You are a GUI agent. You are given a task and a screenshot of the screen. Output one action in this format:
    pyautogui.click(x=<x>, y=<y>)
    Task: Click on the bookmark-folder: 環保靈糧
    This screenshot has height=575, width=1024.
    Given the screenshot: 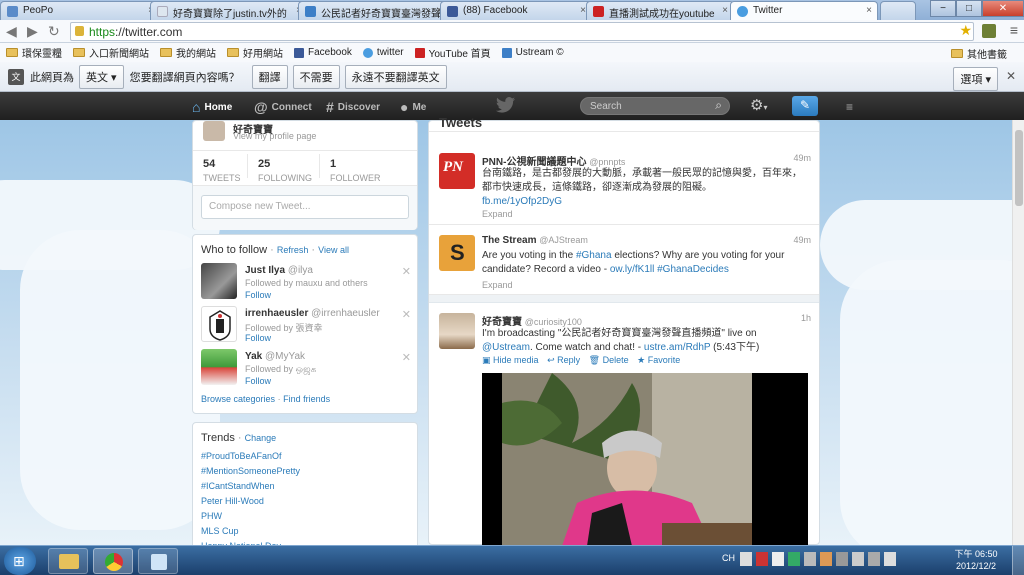 What is the action you would take?
    pyautogui.click(x=34, y=52)
    